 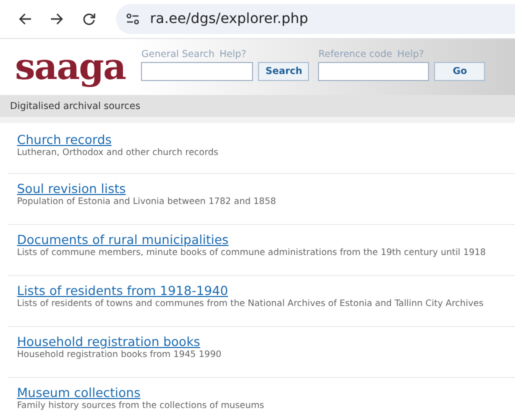 I want to click on search-field, so click(x=197, y=71).